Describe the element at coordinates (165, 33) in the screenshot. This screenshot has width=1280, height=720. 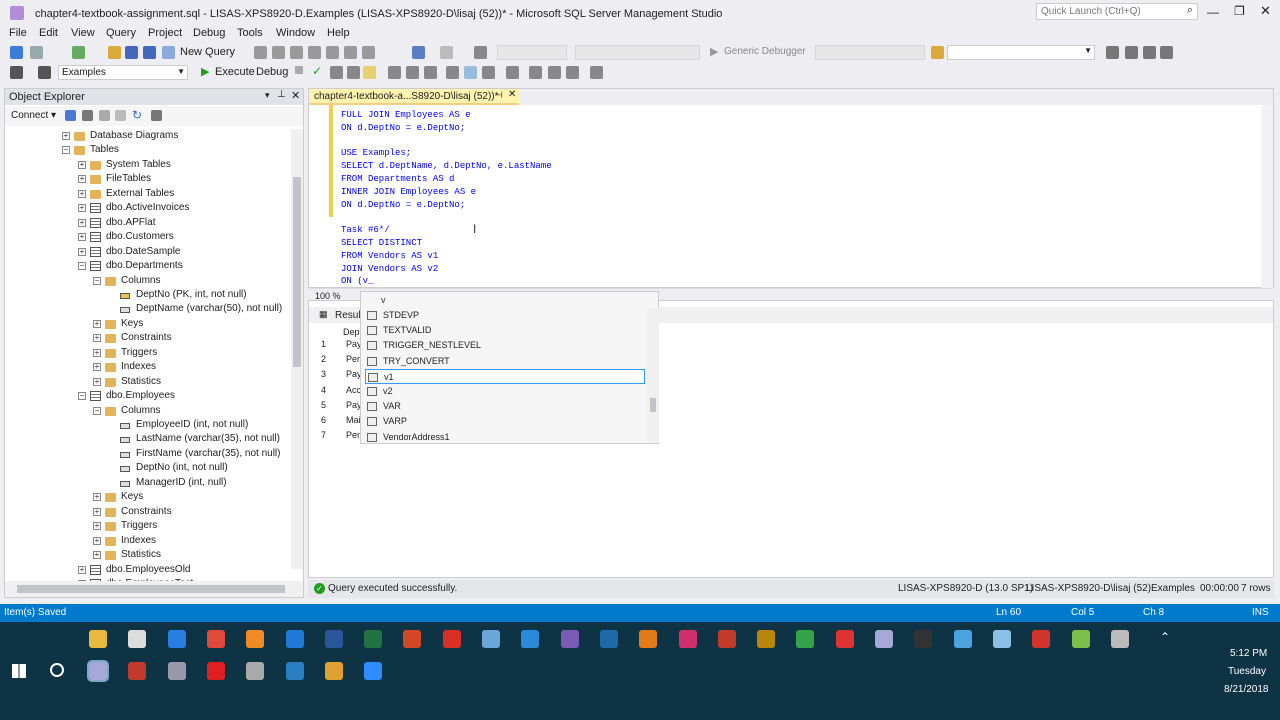
I see `menu-project: Project` at that location.